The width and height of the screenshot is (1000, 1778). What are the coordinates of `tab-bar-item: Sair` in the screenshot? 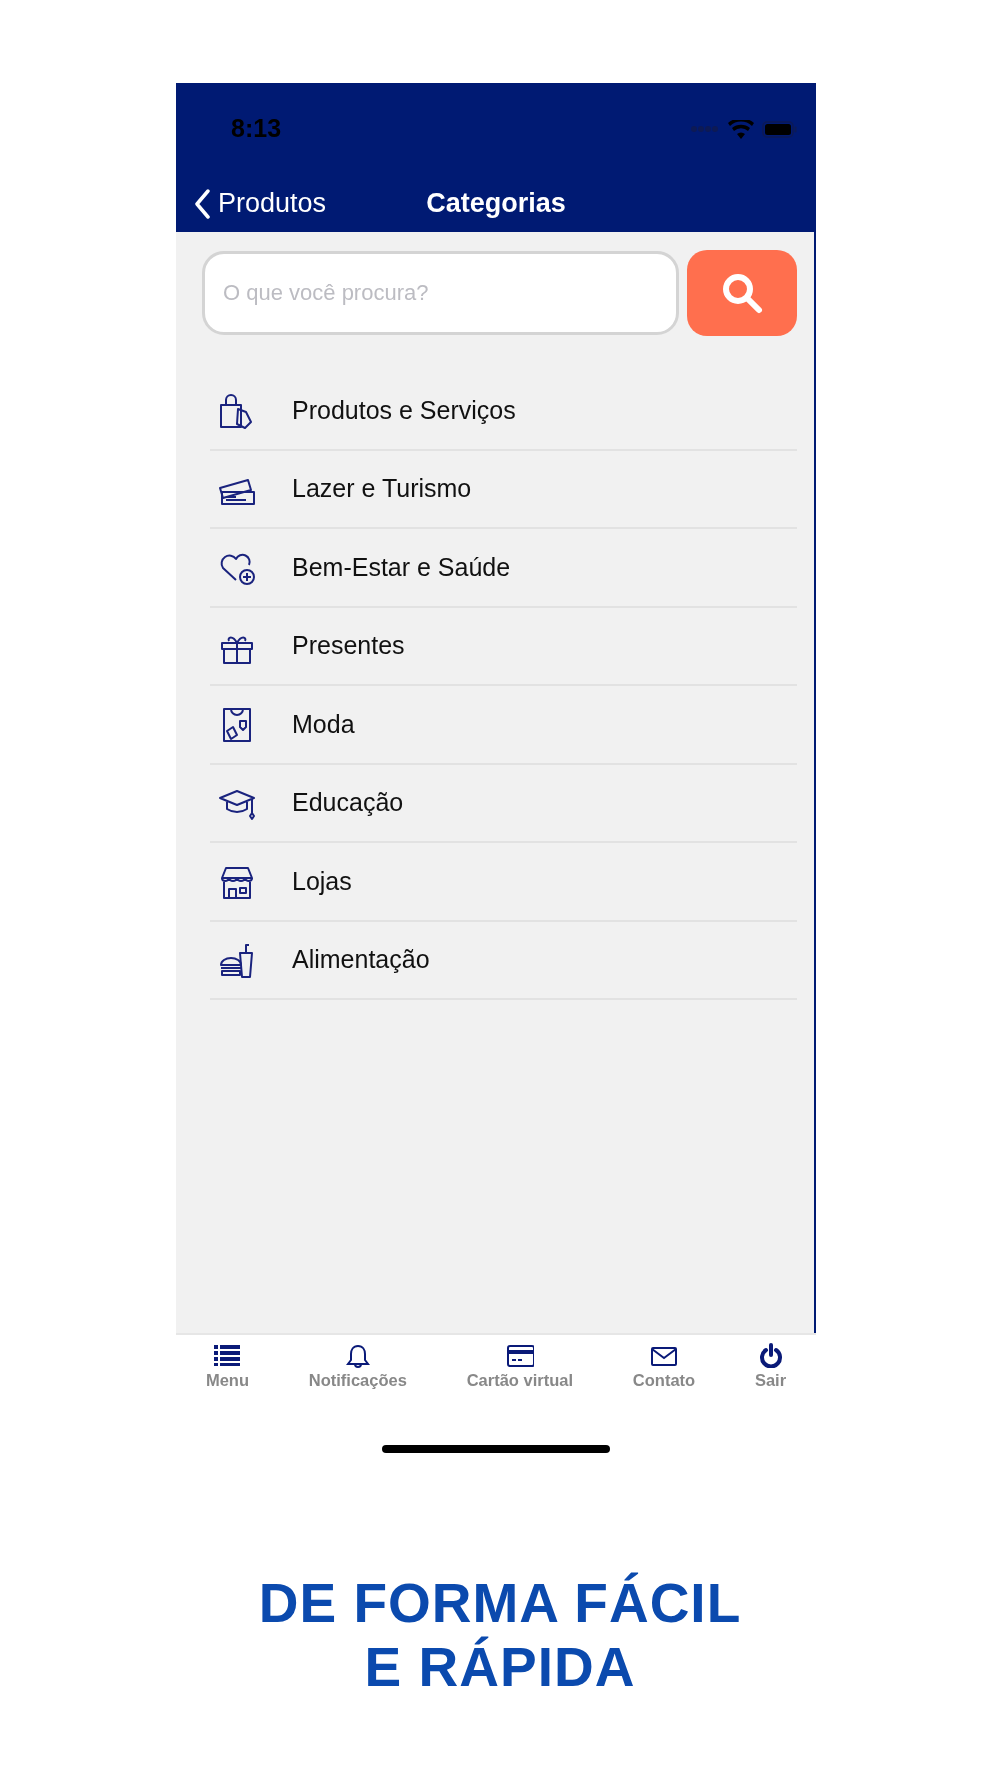 It's located at (770, 1366).